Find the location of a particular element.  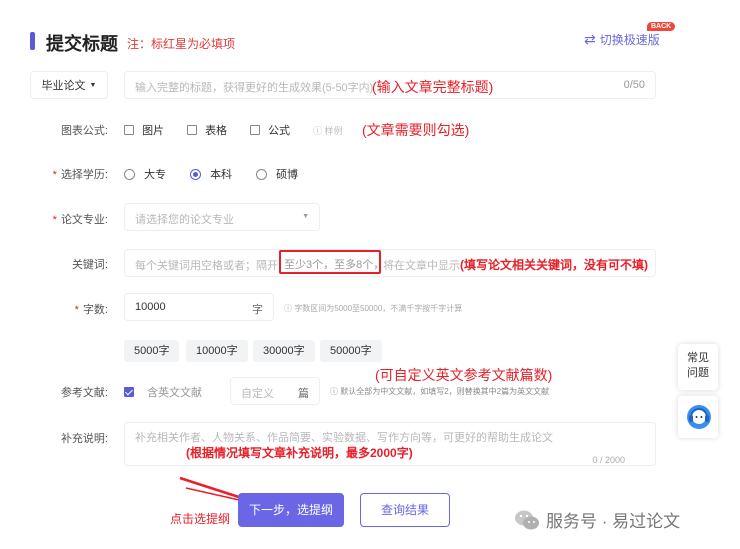

option-image-label: 图片 is located at coordinates (153, 131).